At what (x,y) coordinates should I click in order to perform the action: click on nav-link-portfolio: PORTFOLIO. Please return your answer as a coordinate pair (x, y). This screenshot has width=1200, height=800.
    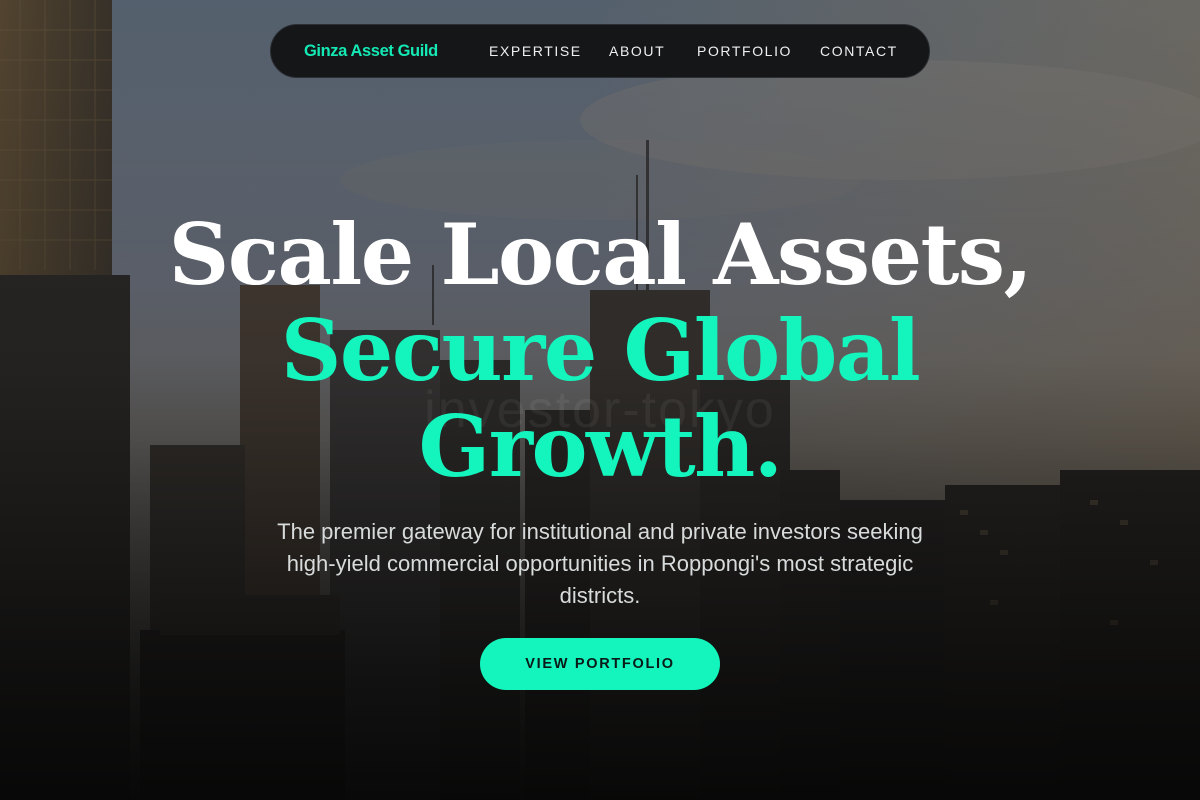
    Looking at the image, I should click on (744, 51).